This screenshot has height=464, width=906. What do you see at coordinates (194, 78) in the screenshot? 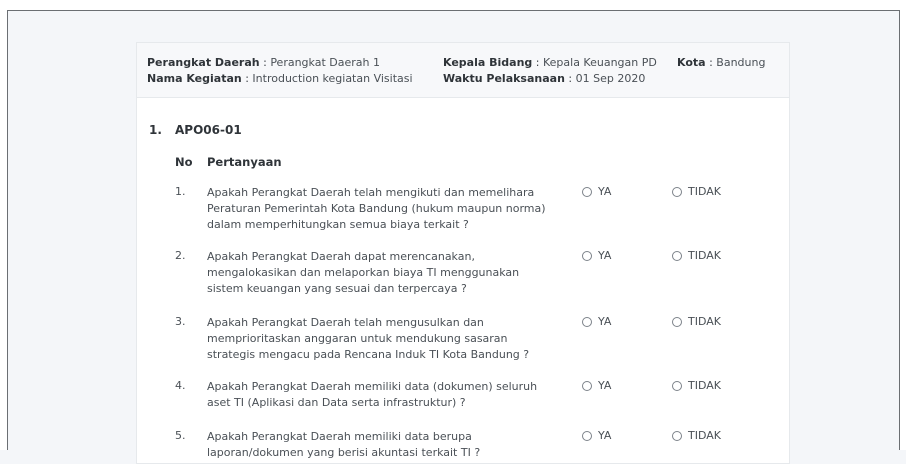
I see `nama-kegiatan-label: Nama Kegiatan` at bounding box center [194, 78].